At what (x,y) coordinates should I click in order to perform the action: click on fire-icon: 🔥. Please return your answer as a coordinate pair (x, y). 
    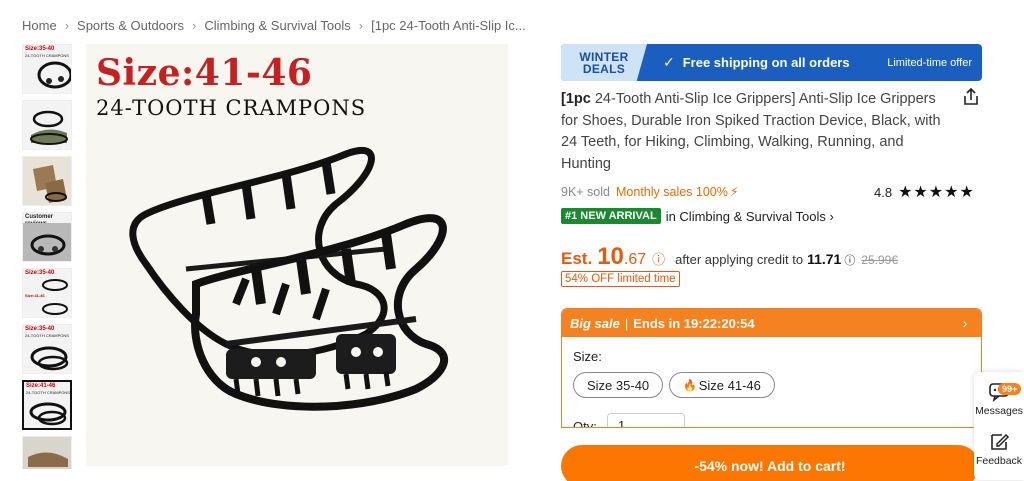
    Looking at the image, I should click on (690, 385).